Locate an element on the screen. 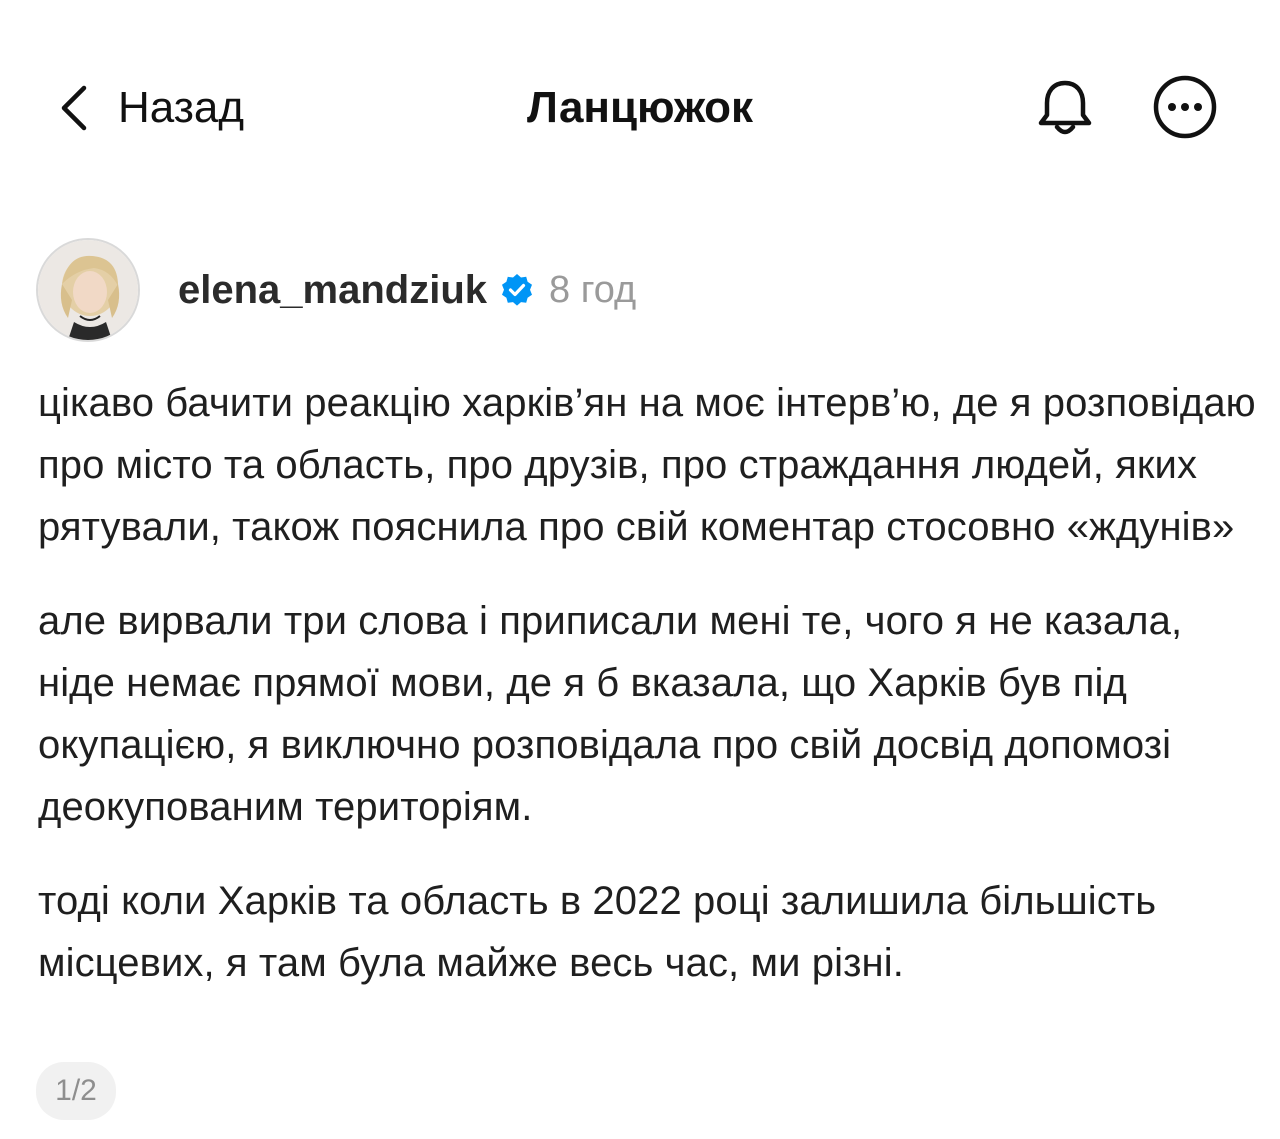 The image size is (1280, 1139). back-button: Назад is located at coordinates (151, 108).